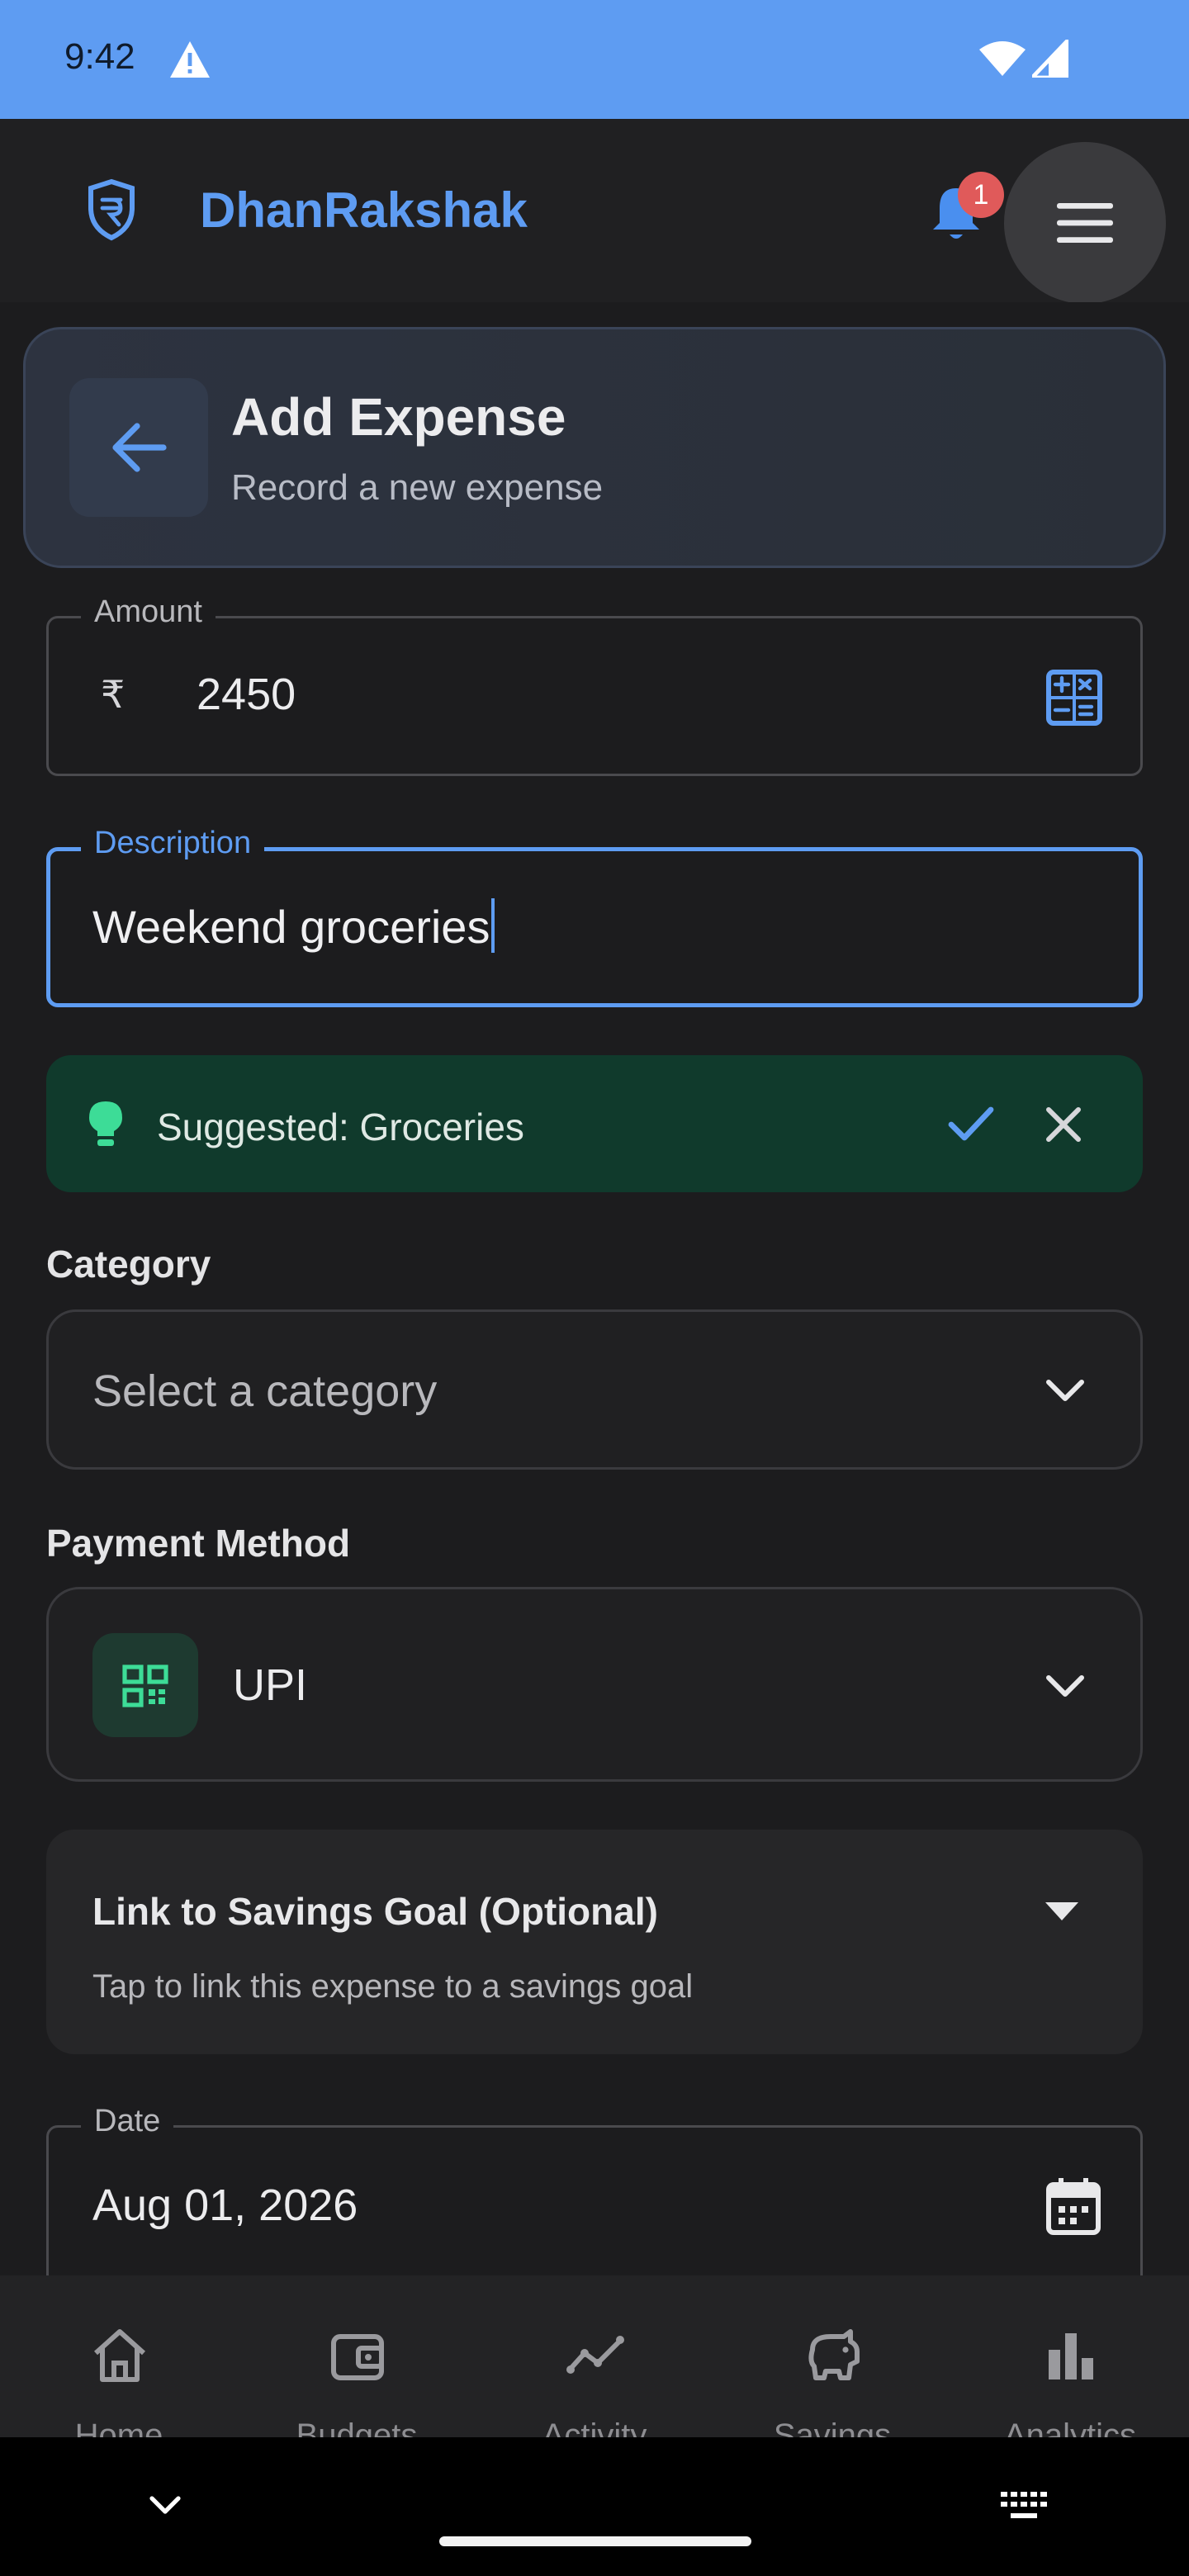  What do you see at coordinates (145, 1685) in the screenshot?
I see `qr-code-icon` at bounding box center [145, 1685].